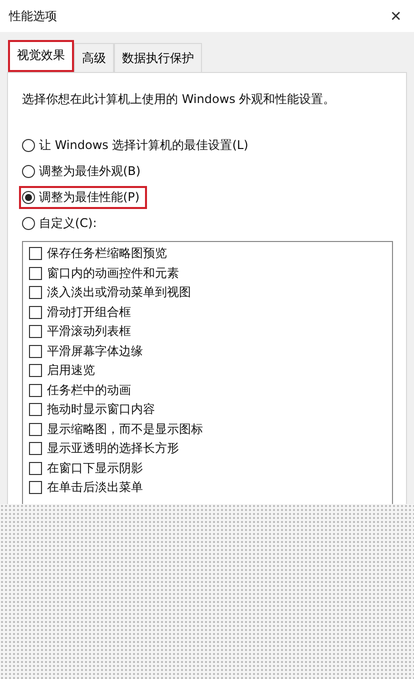 This screenshot has height=679, width=414. I want to click on radio-option: 调整为最佳性能(P), so click(83, 197).